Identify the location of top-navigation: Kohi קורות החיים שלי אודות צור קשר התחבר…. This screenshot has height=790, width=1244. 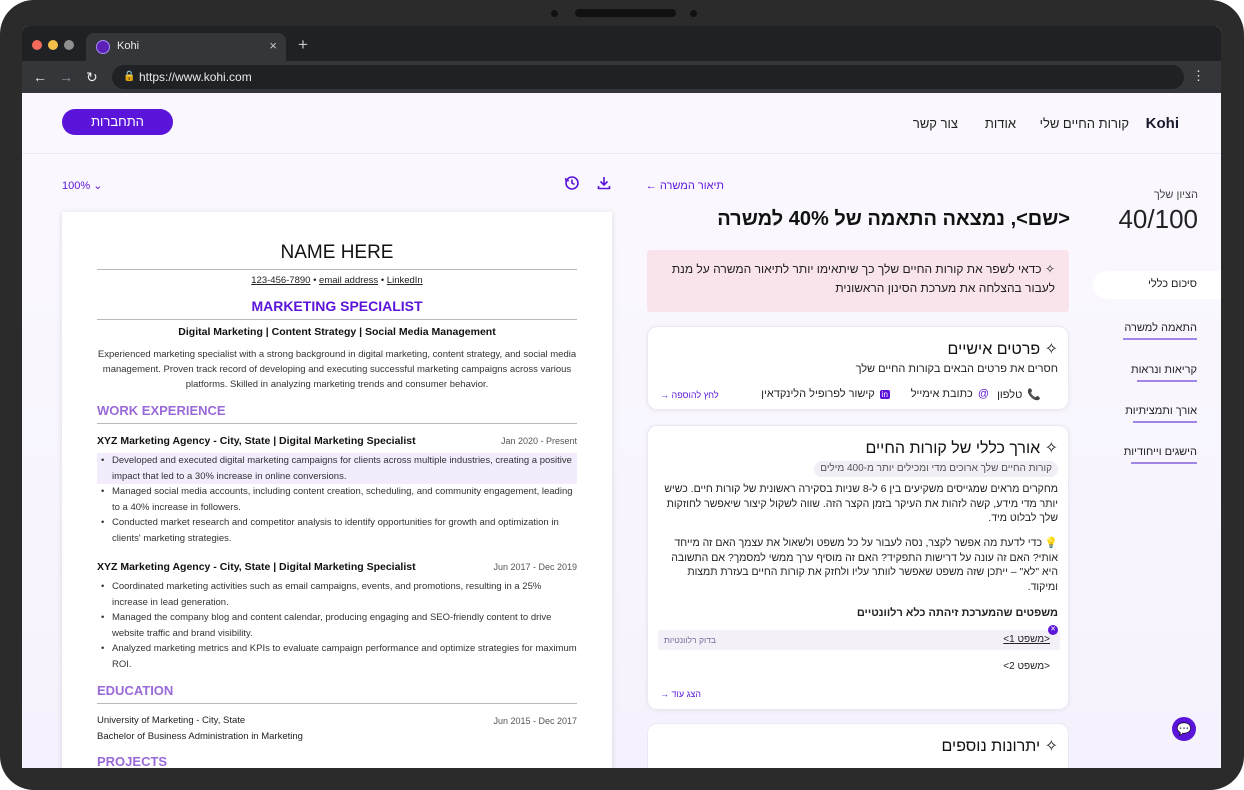
(621, 123).